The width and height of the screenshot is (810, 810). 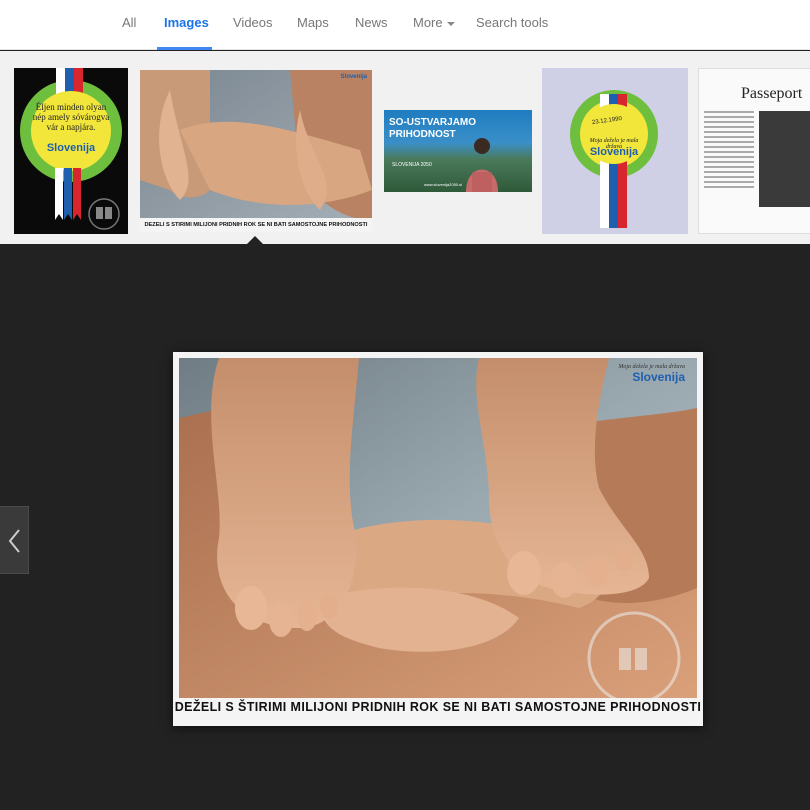 What do you see at coordinates (186, 22) in the screenshot?
I see `tab-images: Images` at bounding box center [186, 22].